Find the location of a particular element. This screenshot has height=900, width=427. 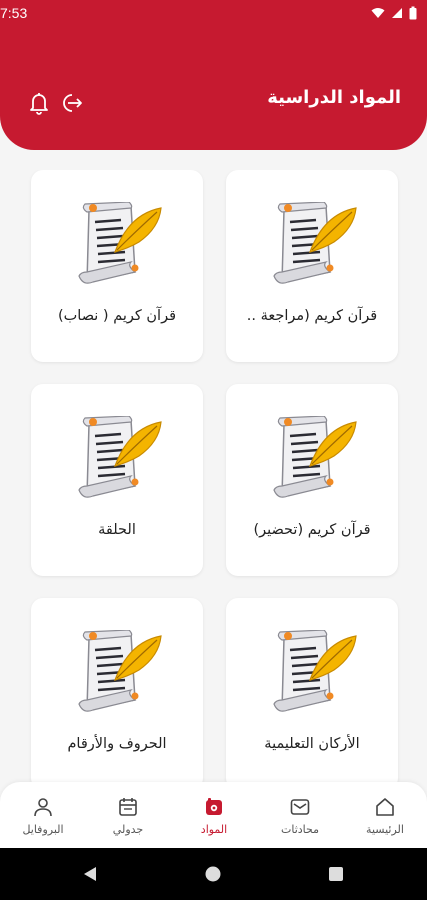

subject-card: قرآن كريم ( نصاب) is located at coordinates (117, 266).